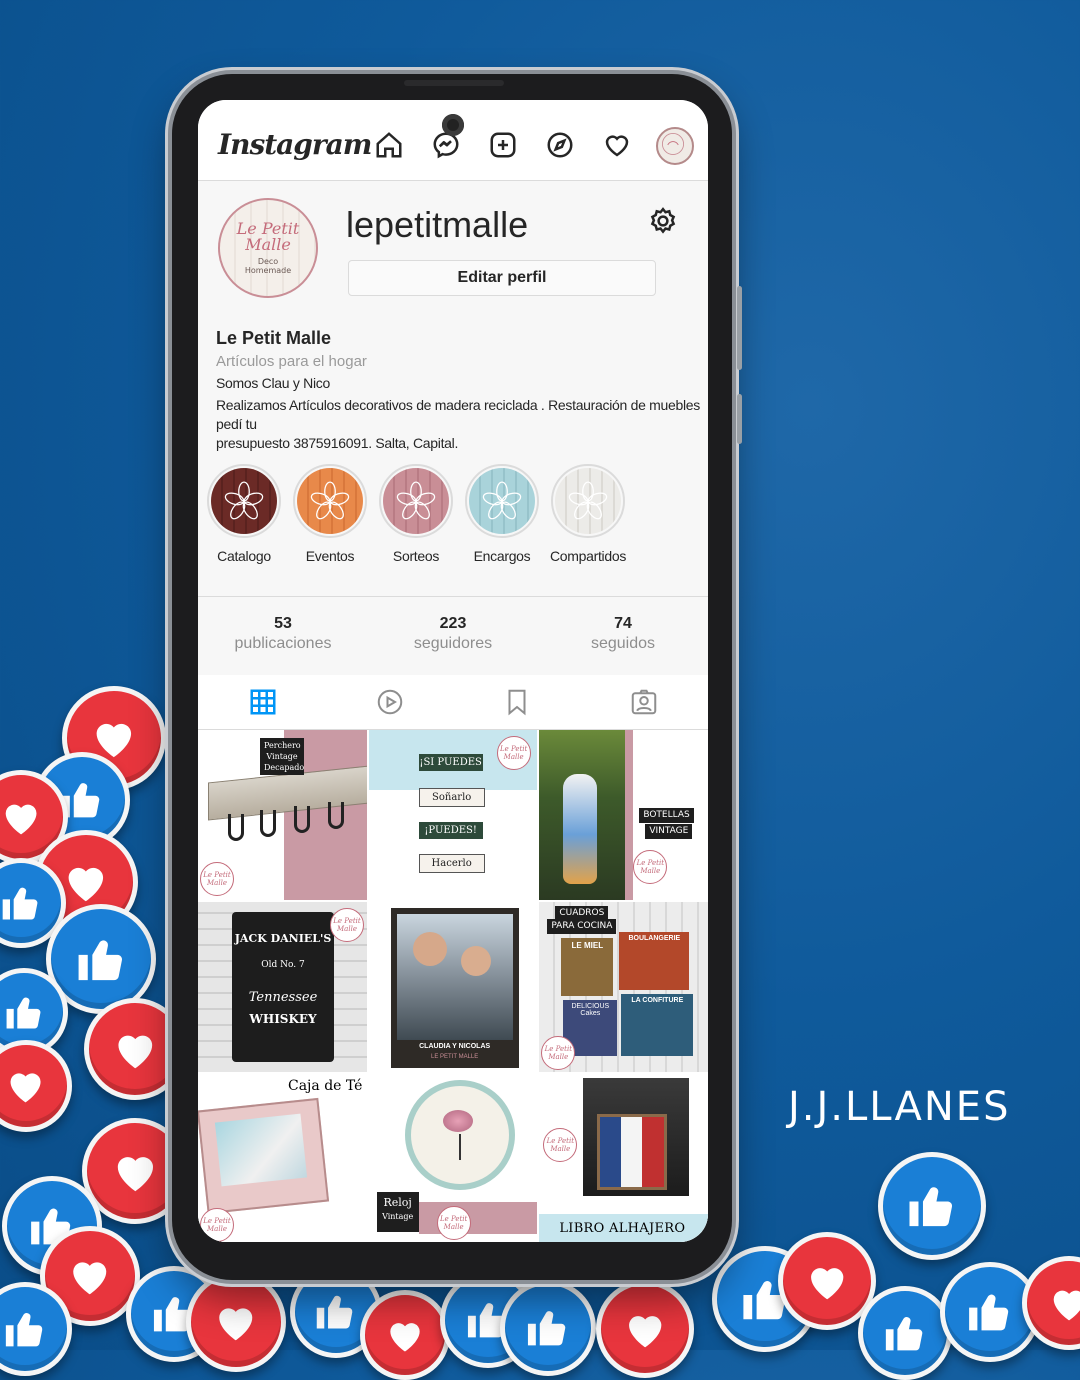 This screenshot has width=1080, height=1380. Describe the element at coordinates (453, 643) in the screenshot. I see `stat-label: seguidores` at that location.